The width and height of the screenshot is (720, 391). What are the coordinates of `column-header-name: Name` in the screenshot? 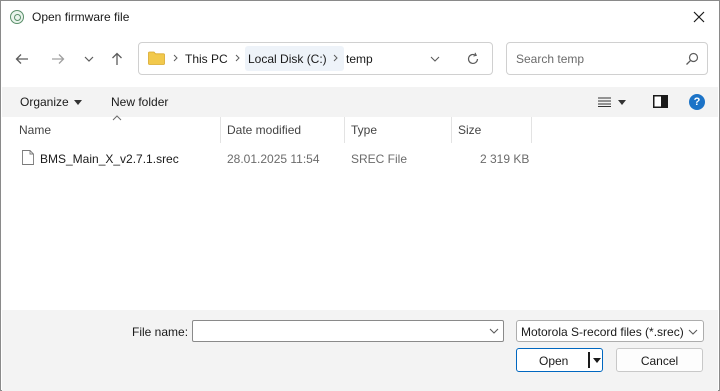 It's located at (35, 130).